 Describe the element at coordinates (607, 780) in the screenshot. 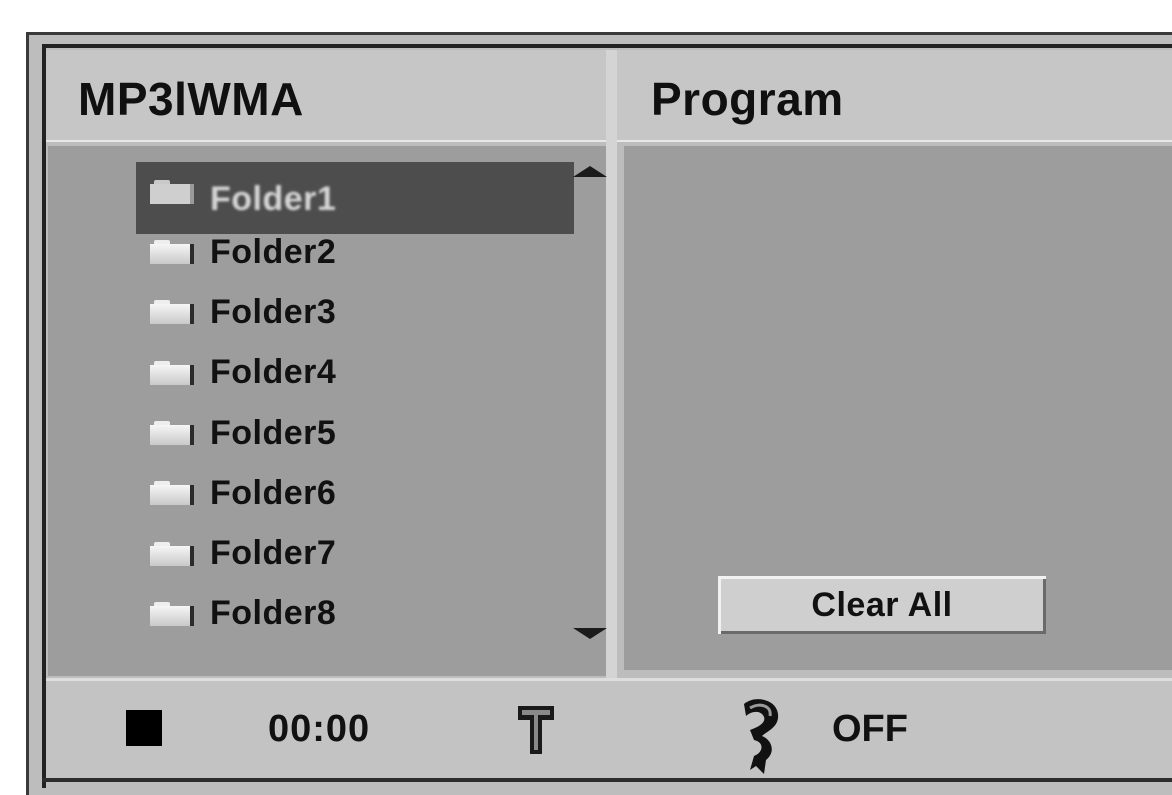

I see `window-bottom-border` at that location.